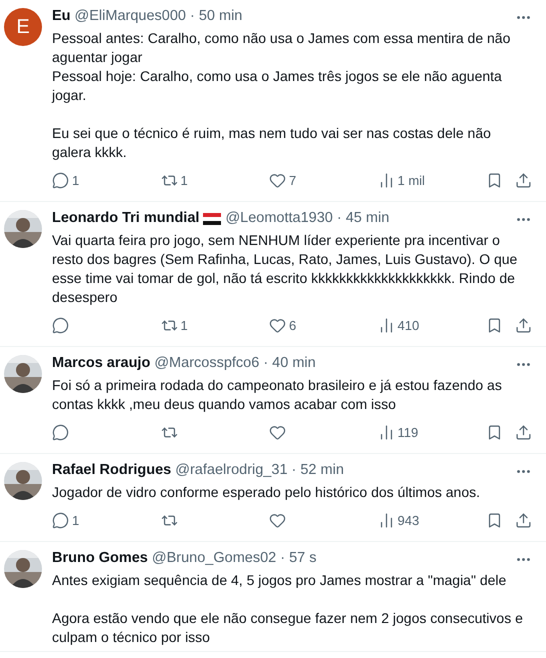 The image size is (546, 658). I want to click on like-button: 7, so click(323, 180).